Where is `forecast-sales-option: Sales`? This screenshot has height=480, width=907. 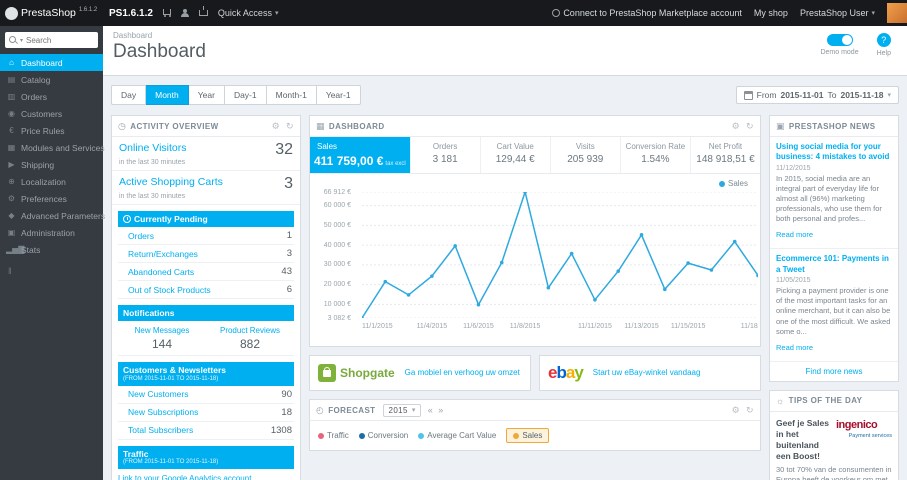
forecast-sales-option: Sales is located at coordinates (528, 435).